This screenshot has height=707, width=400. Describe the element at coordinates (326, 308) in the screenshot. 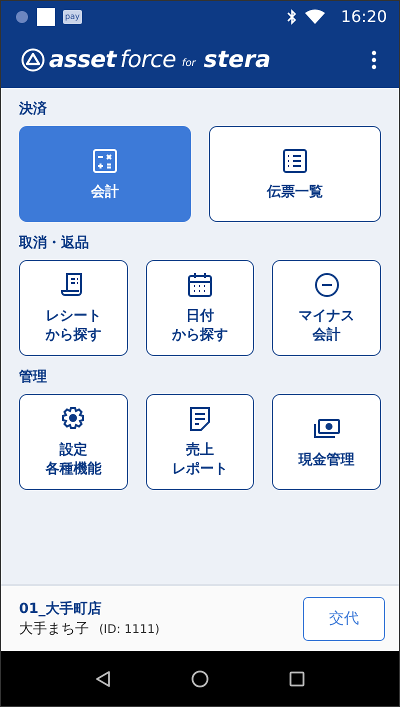

I see `menu-tile-button: マイナス 会計` at that location.